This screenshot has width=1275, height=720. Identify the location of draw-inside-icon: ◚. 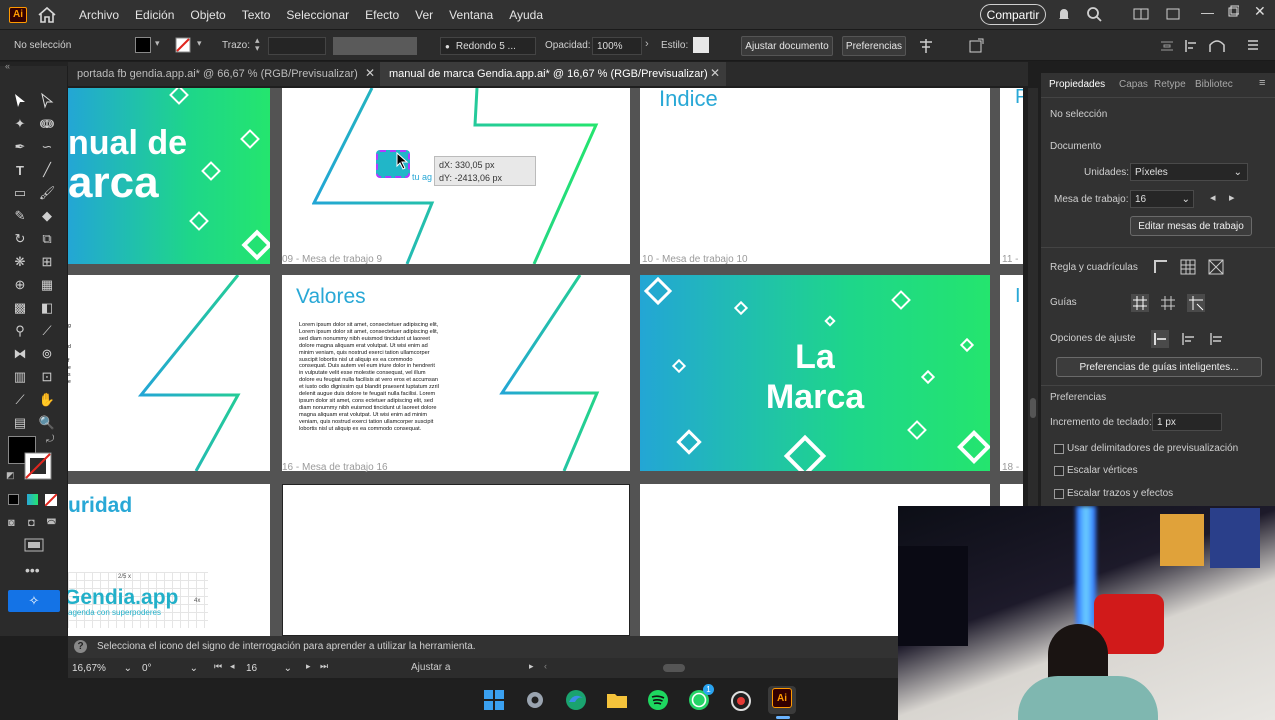
(51, 523).